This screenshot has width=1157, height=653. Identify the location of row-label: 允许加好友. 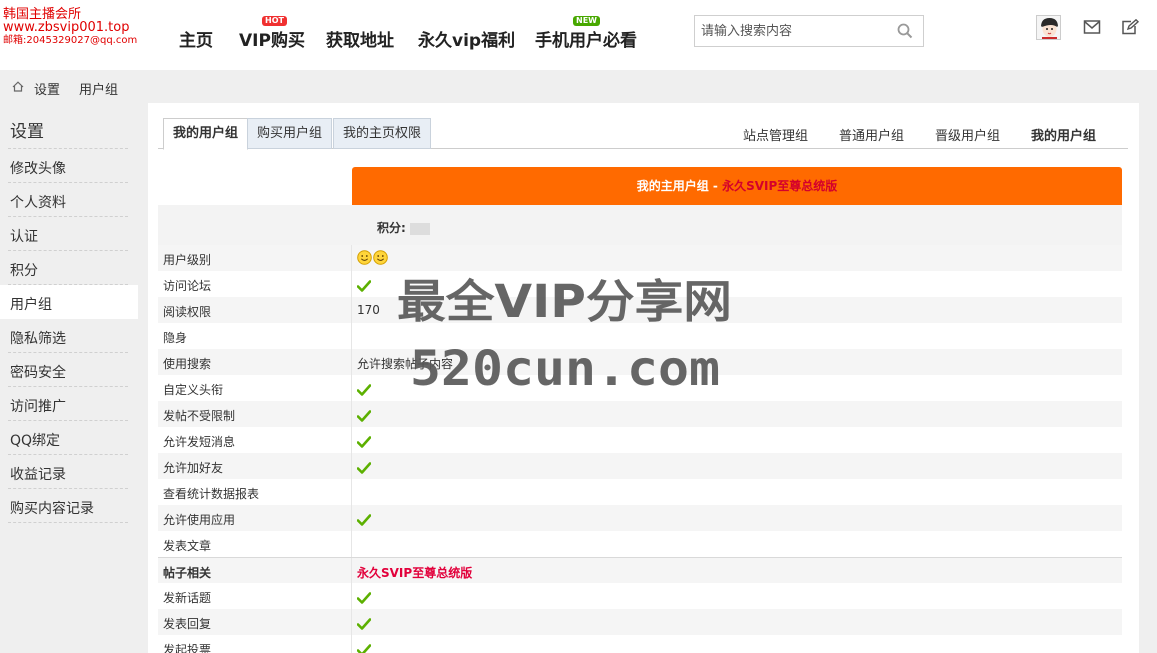
(193, 468).